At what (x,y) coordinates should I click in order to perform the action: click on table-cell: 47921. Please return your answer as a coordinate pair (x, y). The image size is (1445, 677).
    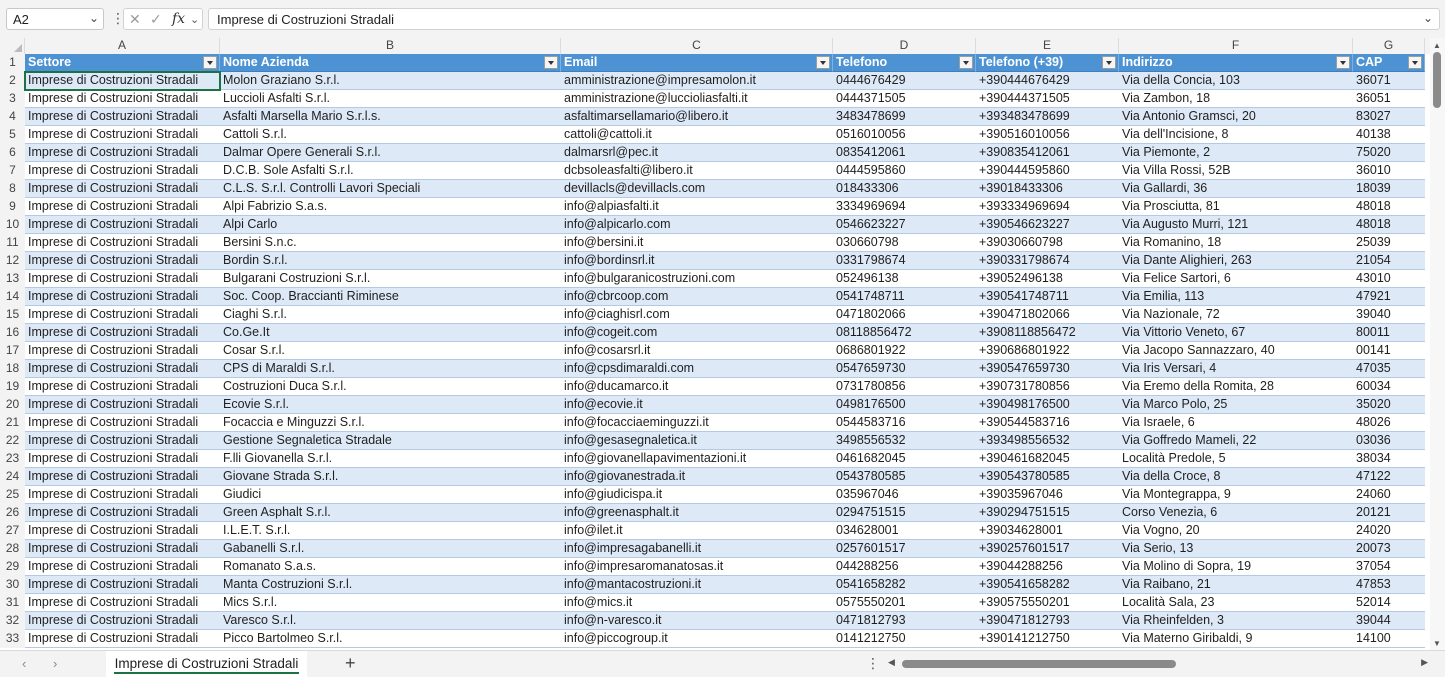
    Looking at the image, I should click on (1389, 297).